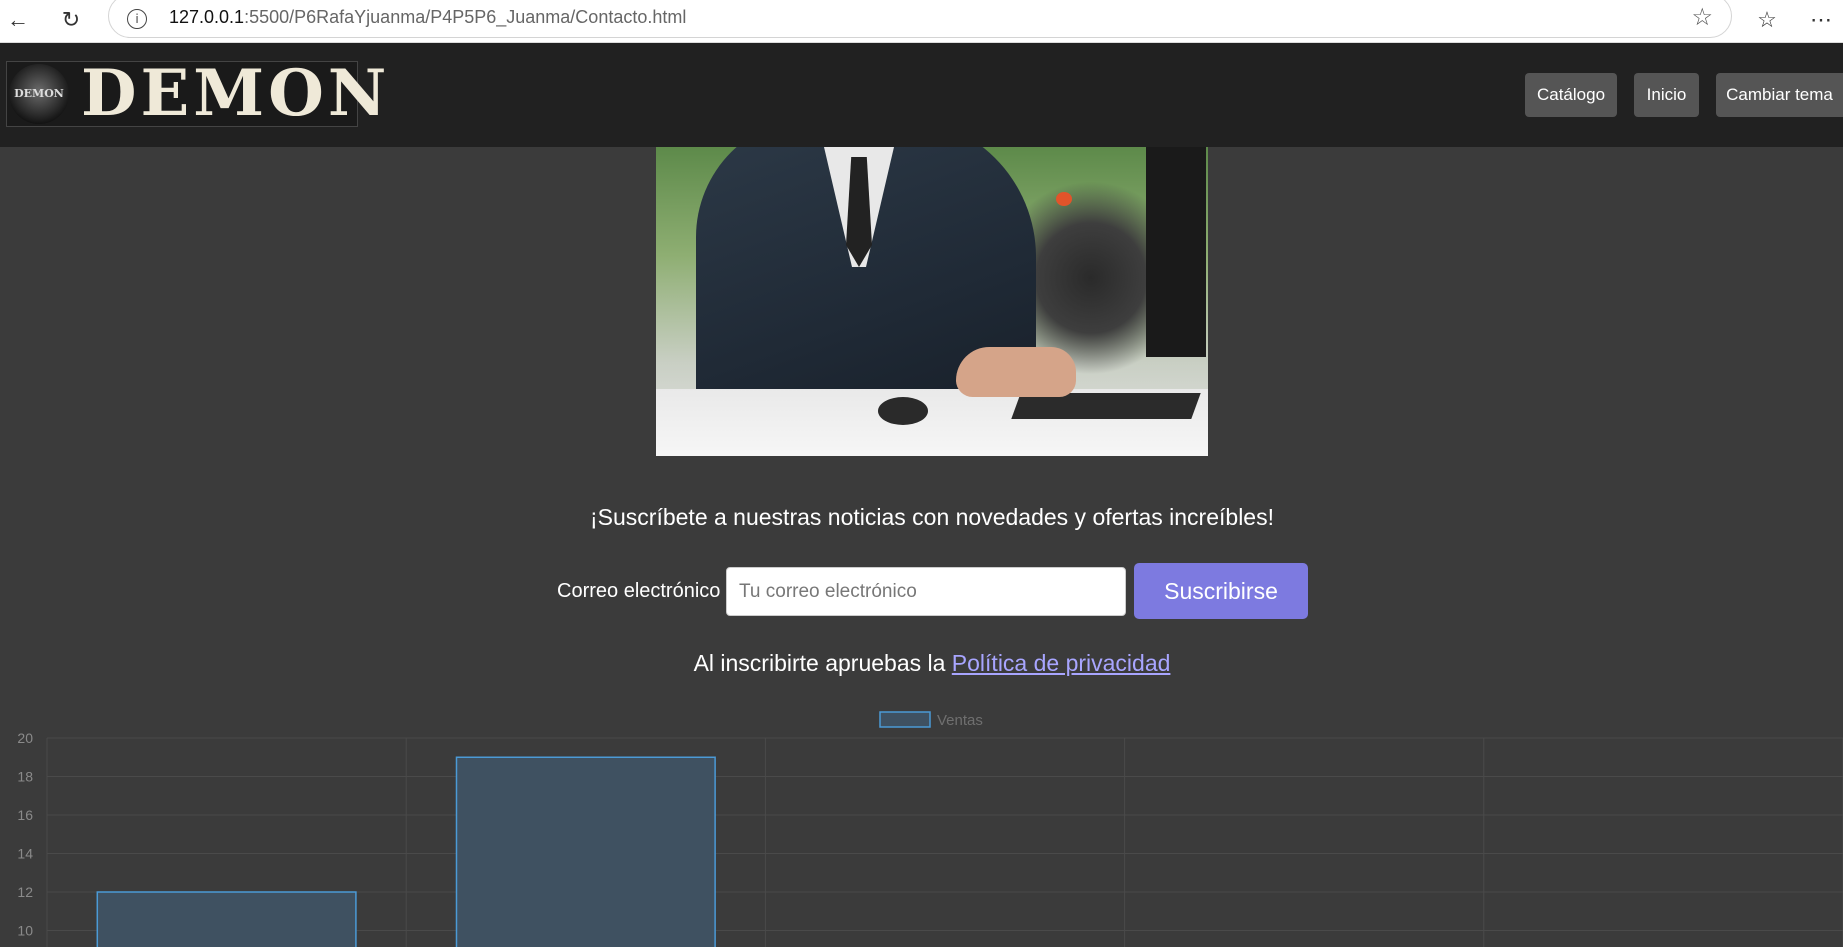 The height and width of the screenshot is (947, 1843). I want to click on email-input, so click(926, 591).